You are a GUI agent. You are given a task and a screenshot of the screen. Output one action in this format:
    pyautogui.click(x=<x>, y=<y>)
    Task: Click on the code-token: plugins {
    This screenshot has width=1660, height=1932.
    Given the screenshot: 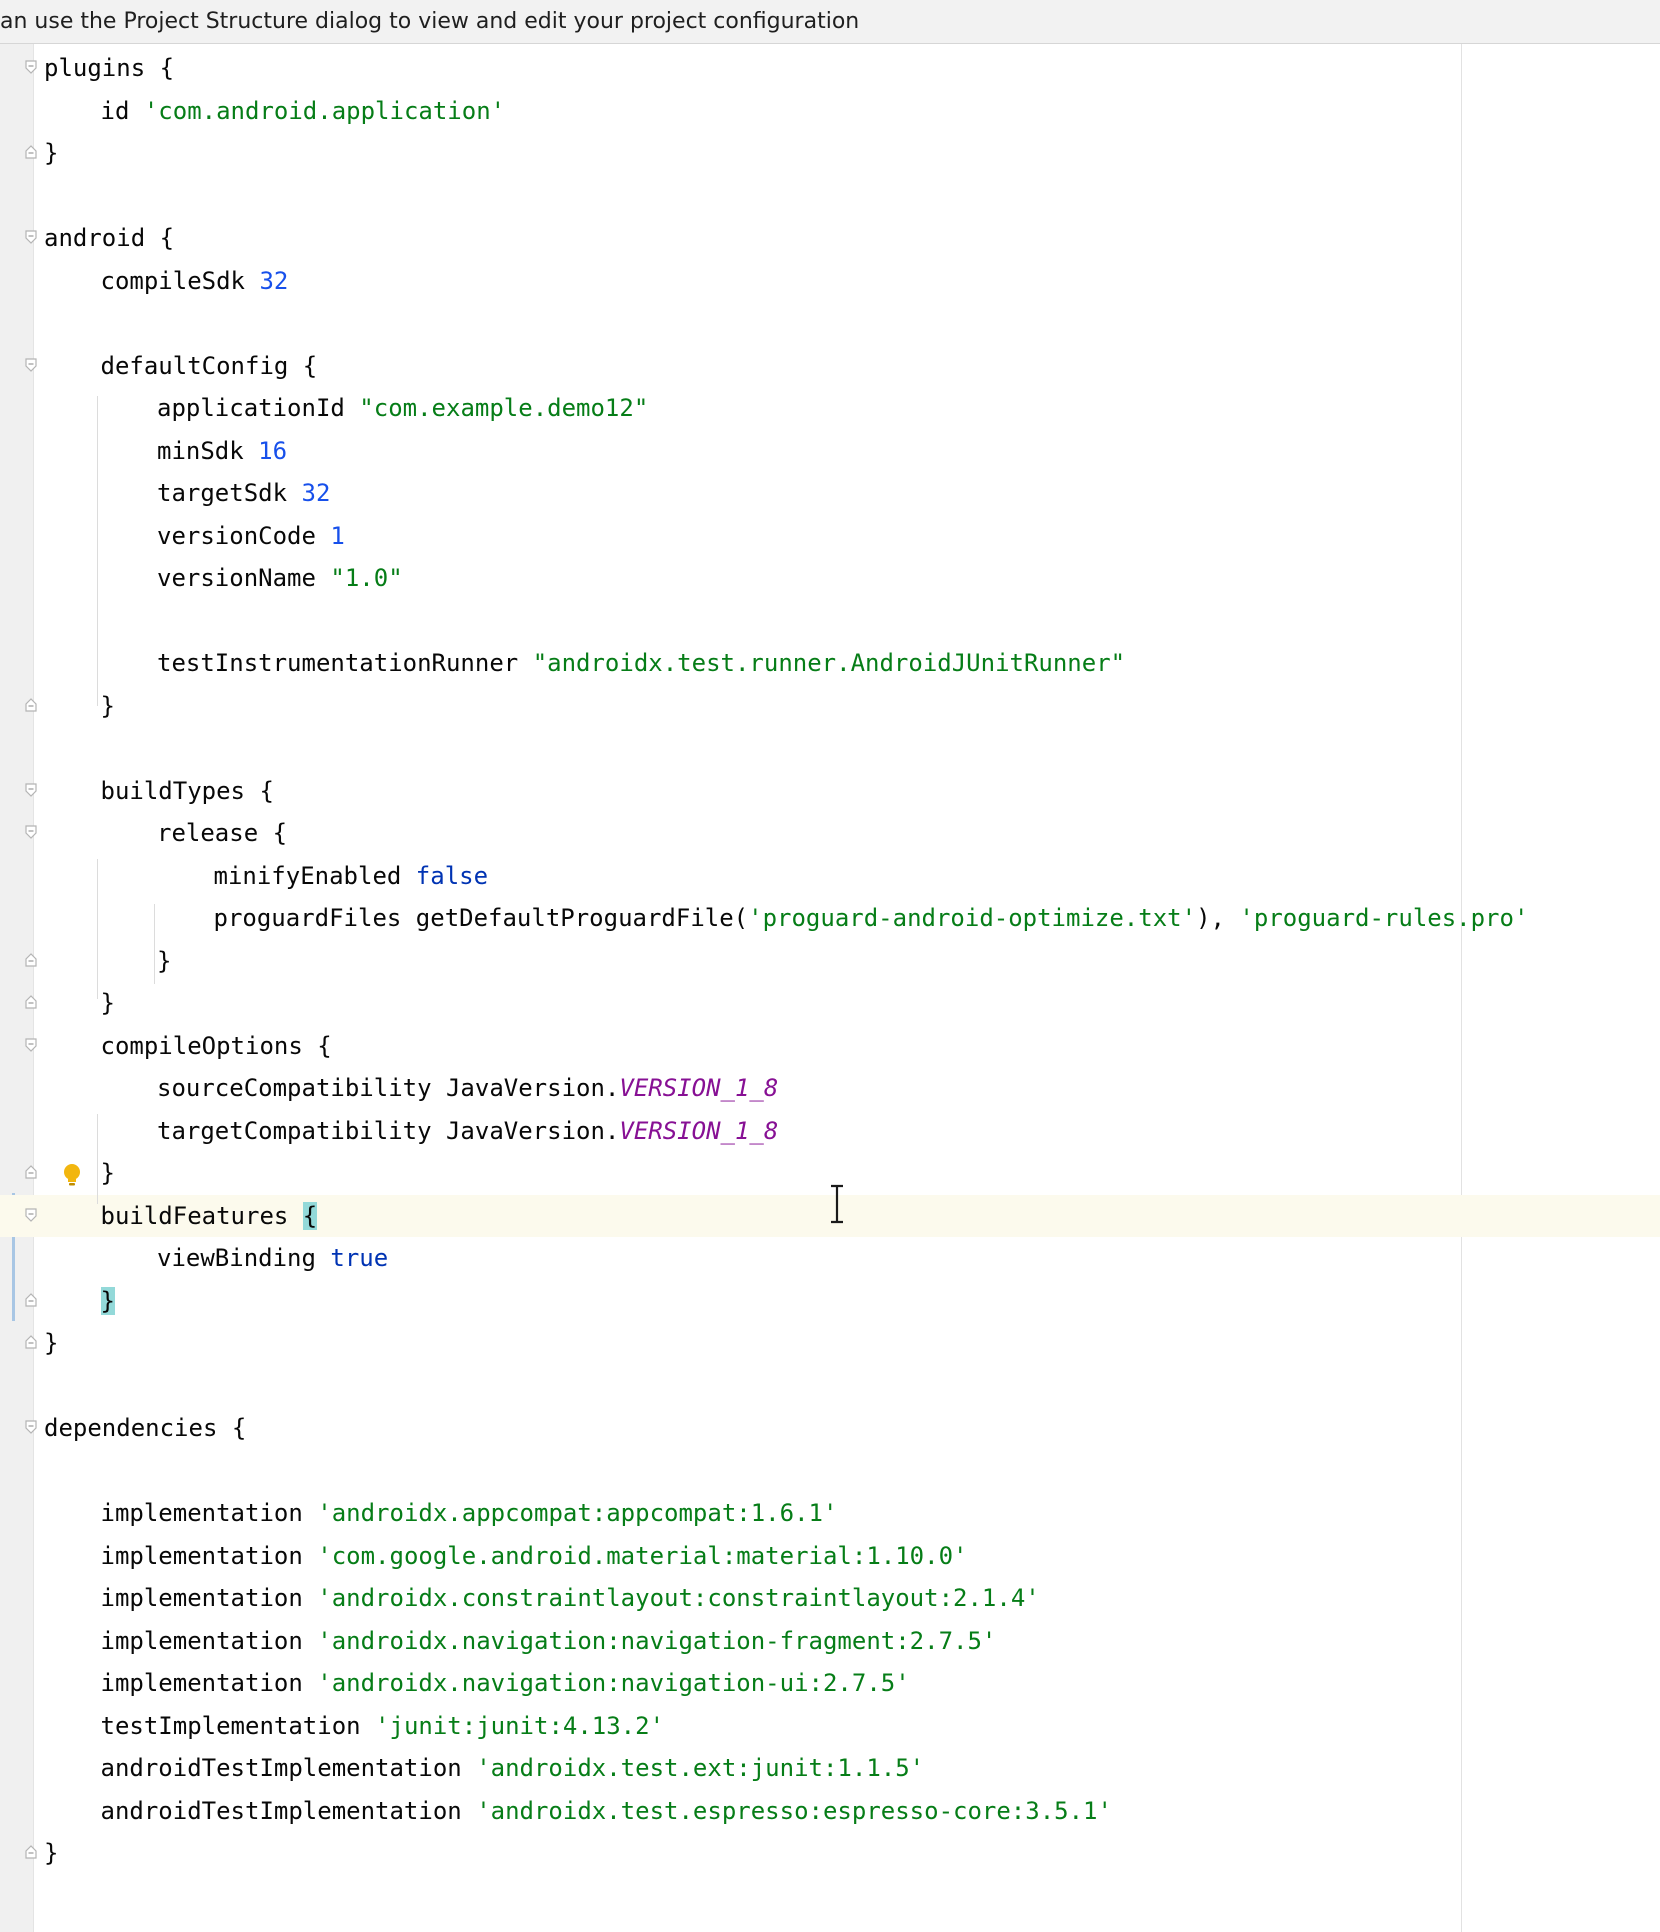 What is the action you would take?
    pyautogui.click(x=109, y=68)
    